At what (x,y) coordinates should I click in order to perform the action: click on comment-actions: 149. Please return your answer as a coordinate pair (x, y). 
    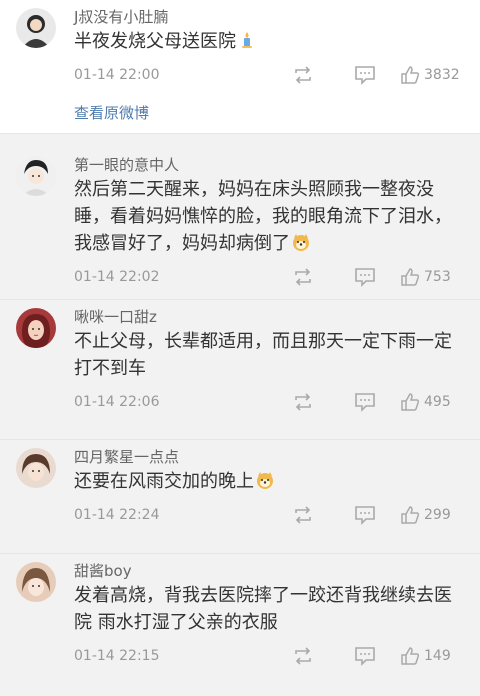
    Looking at the image, I should click on (380, 656).